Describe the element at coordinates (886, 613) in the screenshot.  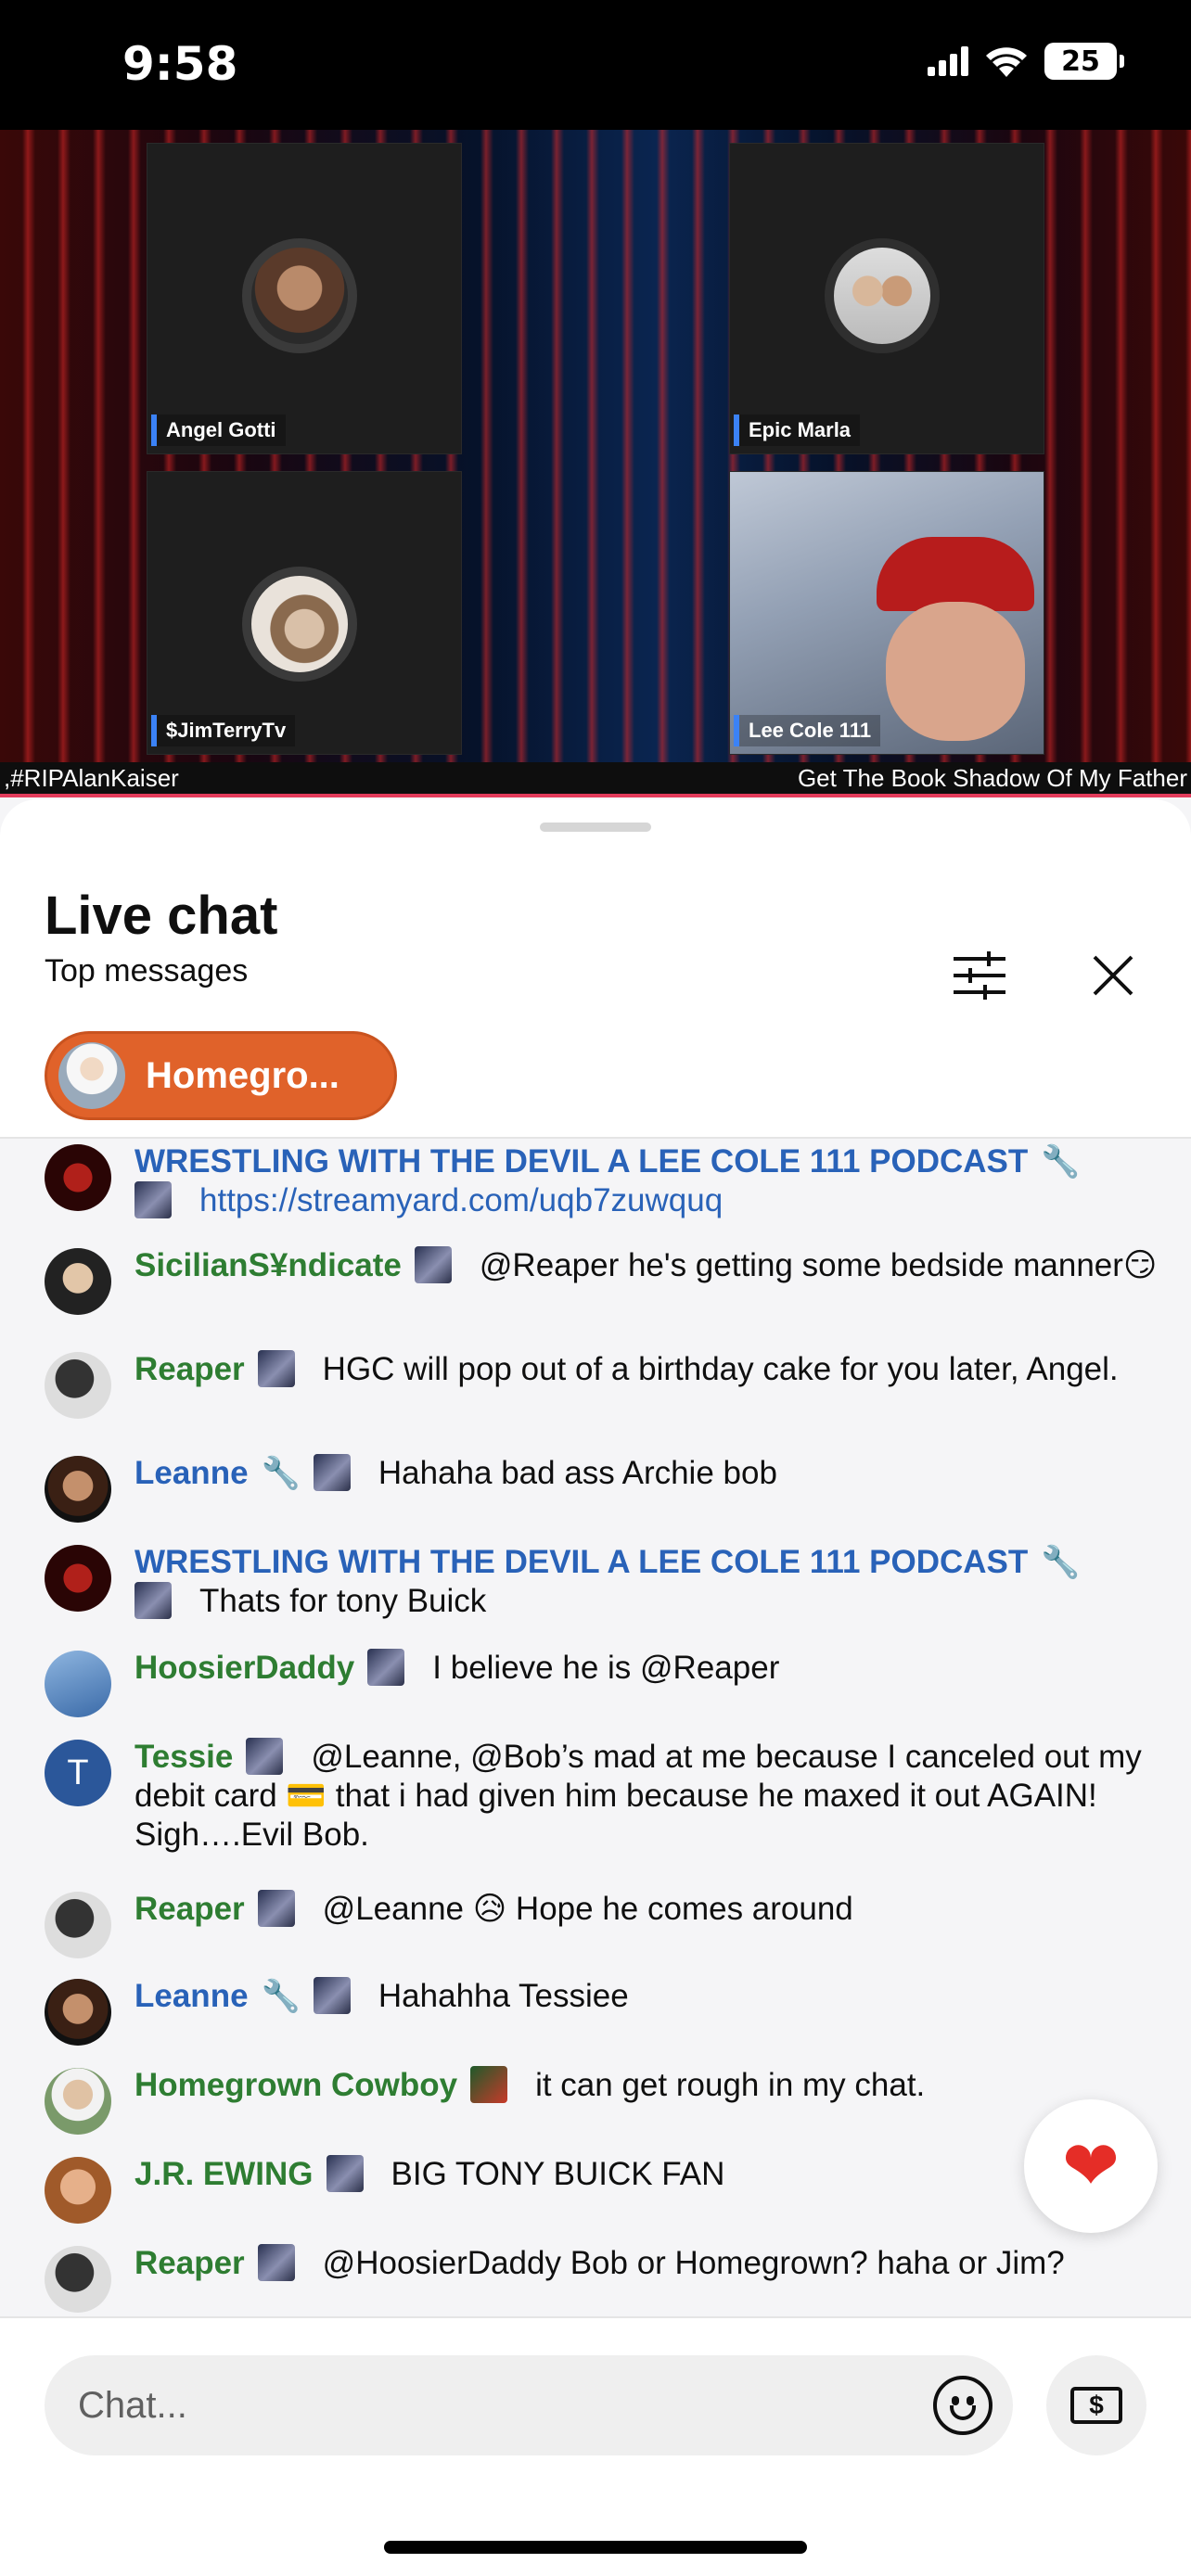
I see `participant-tile: Lee Cole 111` at that location.